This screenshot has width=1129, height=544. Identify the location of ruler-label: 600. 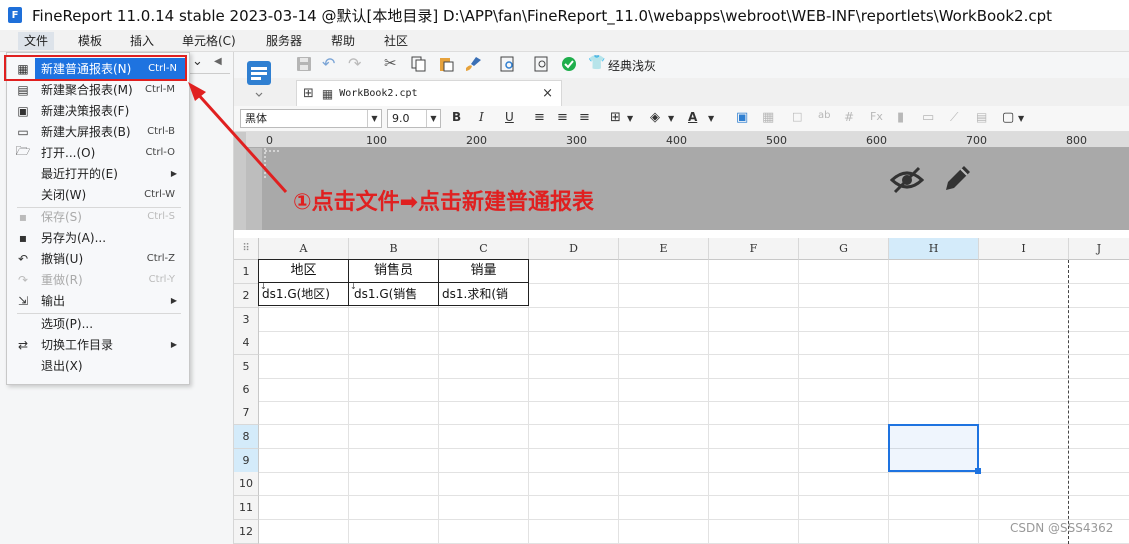
(876, 140).